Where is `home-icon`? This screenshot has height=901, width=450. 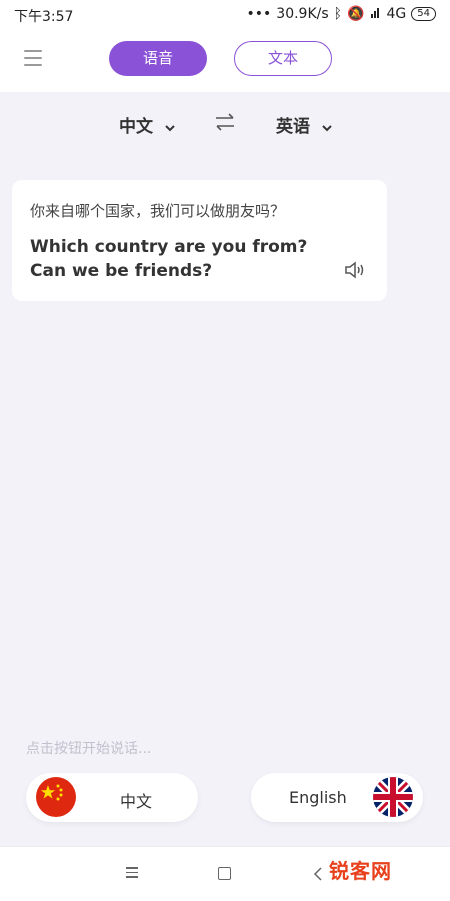 home-icon is located at coordinates (224, 873).